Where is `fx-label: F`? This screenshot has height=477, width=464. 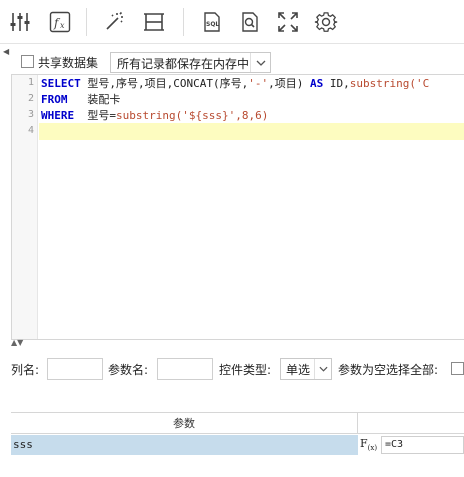
fx-label: F is located at coordinates (364, 443).